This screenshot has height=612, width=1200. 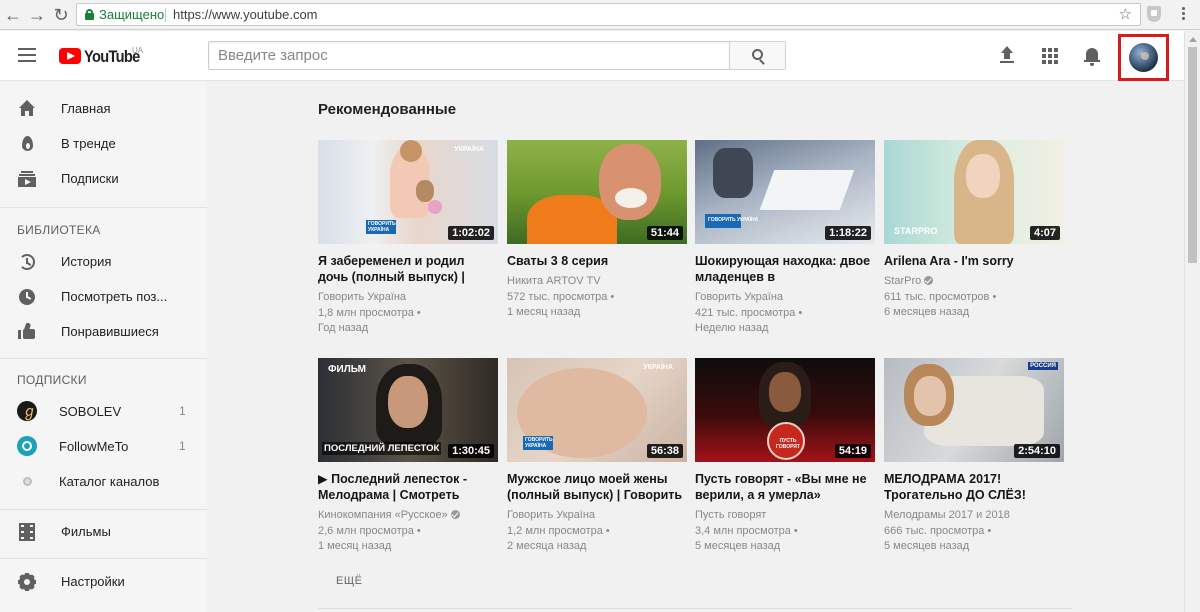 I want to click on page-scrollbar, so click(x=1192, y=321).